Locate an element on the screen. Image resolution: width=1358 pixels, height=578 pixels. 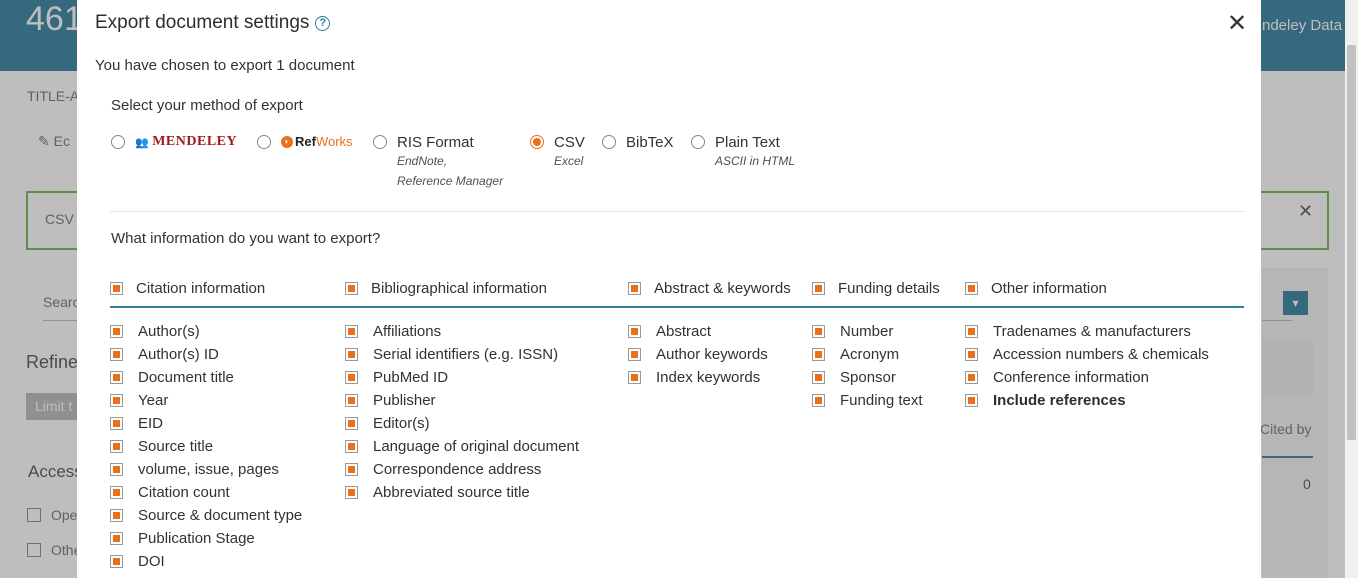
option-number: Number is located at coordinates (867, 331).